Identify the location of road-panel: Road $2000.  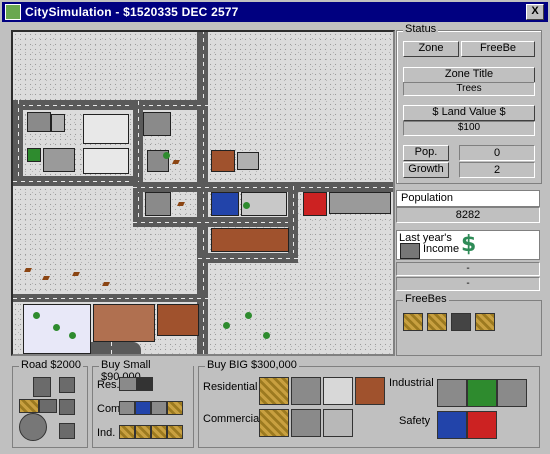
(50, 403).